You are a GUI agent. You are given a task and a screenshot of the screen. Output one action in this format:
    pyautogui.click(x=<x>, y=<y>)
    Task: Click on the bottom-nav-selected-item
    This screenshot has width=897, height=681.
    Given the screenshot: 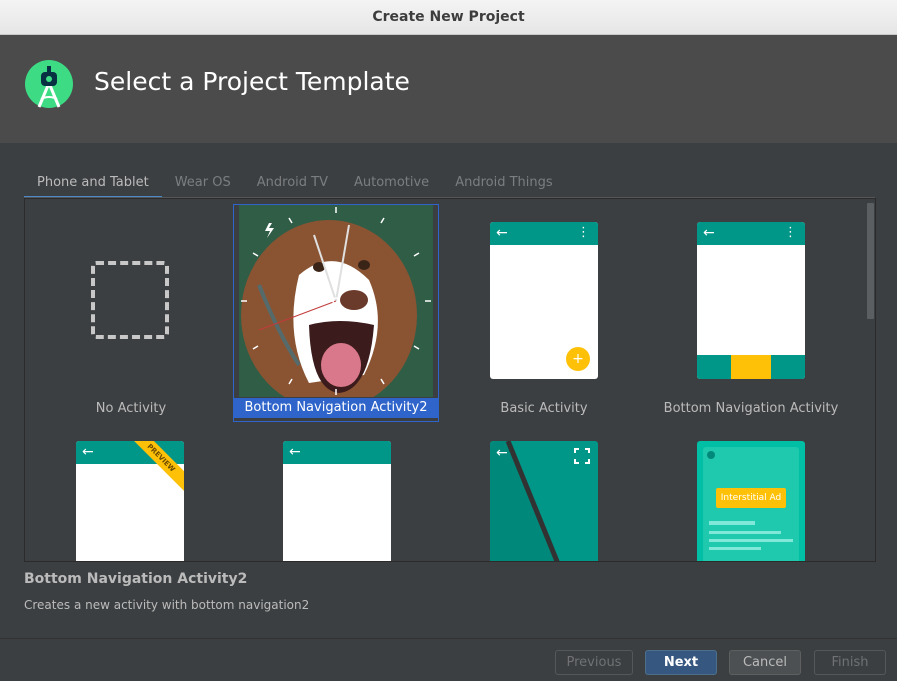 What is the action you would take?
    pyautogui.click(x=751, y=367)
    